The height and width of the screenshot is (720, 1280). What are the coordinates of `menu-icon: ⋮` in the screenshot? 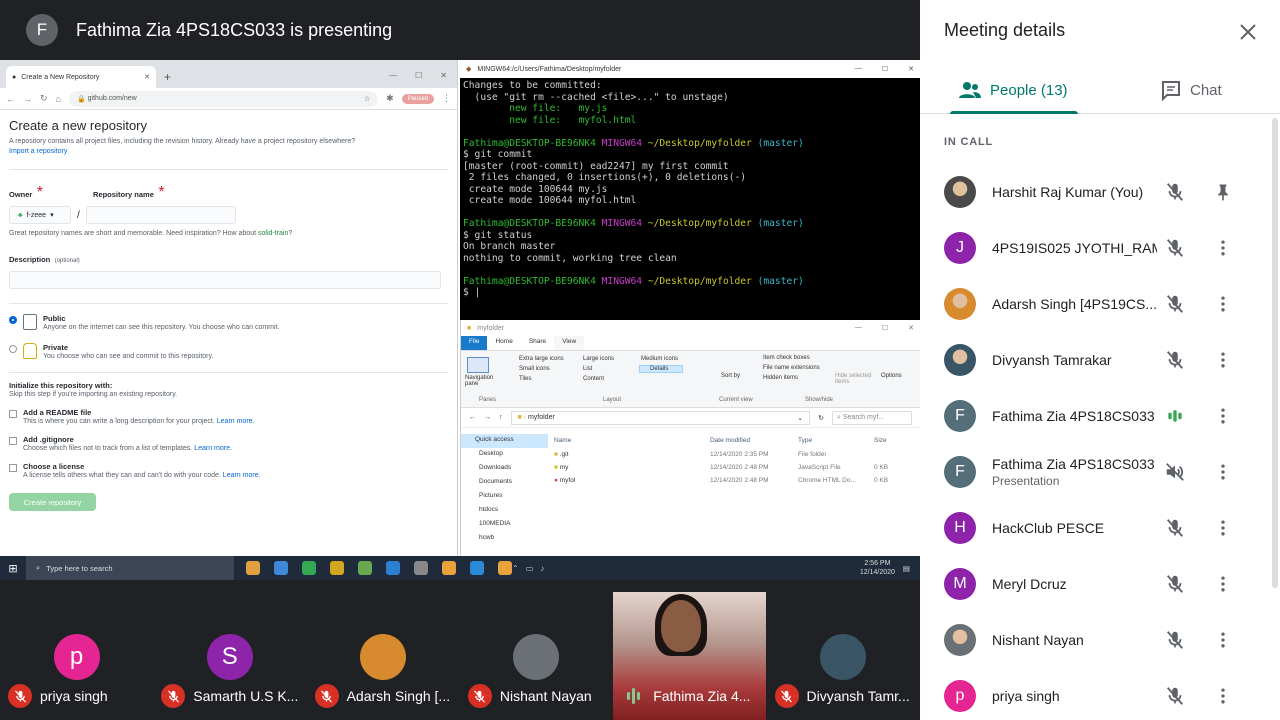 It's located at (446, 98).